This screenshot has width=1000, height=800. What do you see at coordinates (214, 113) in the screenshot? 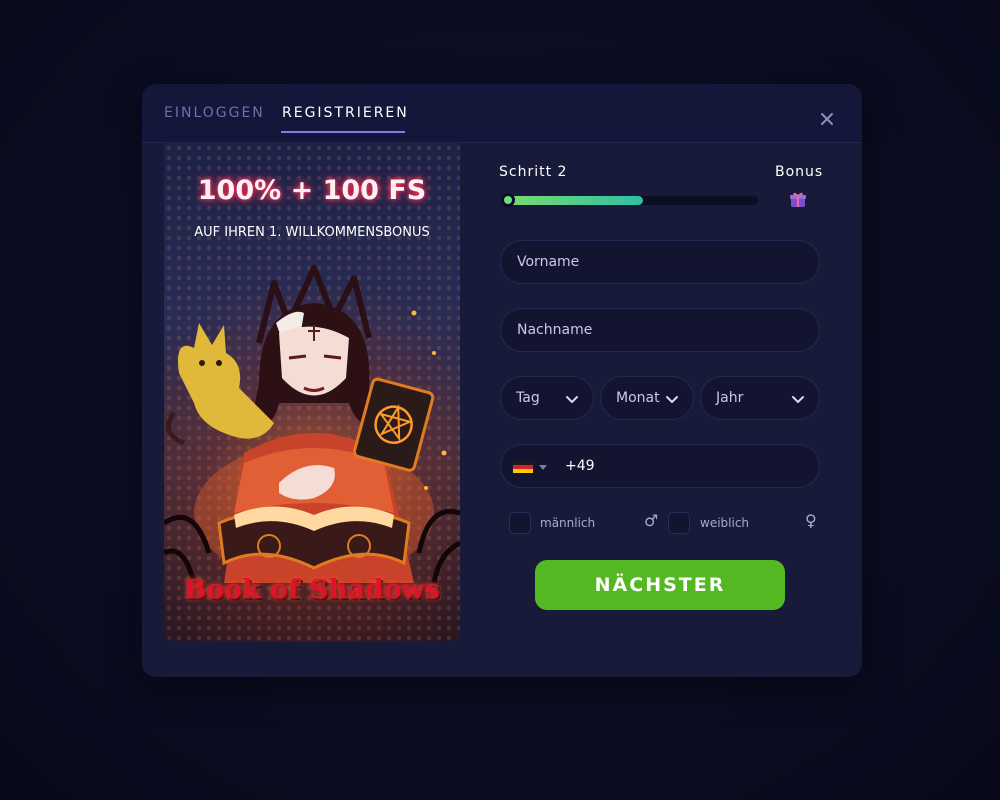
I see `tab-login: EINLOGGEN` at bounding box center [214, 113].